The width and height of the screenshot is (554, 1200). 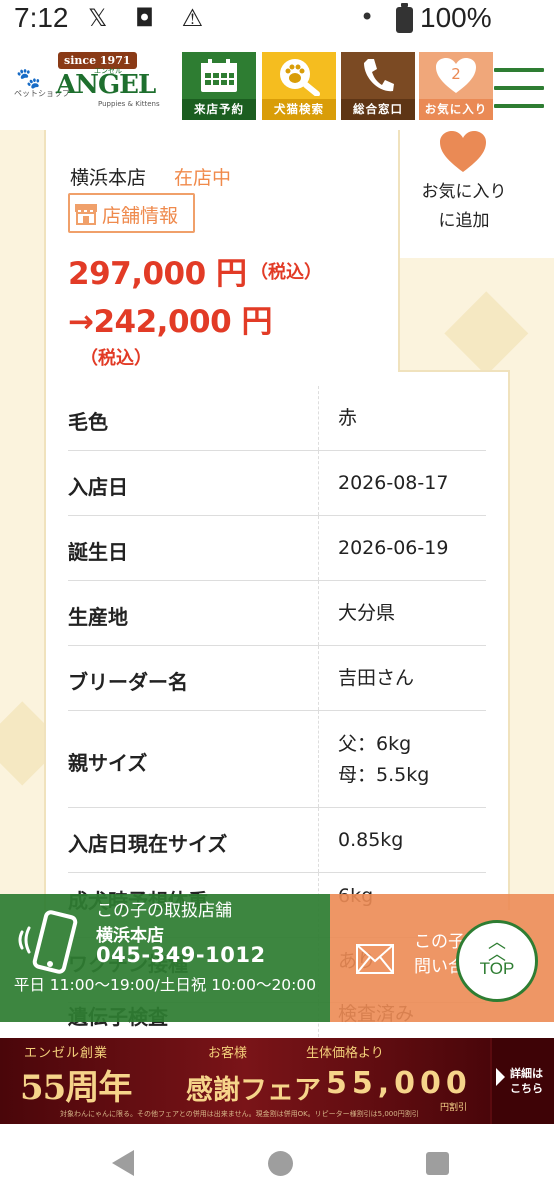 What do you see at coordinates (151, 18) in the screenshot?
I see `notification-icons: 𝕏 ◘ ⚠` at bounding box center [151, 18].